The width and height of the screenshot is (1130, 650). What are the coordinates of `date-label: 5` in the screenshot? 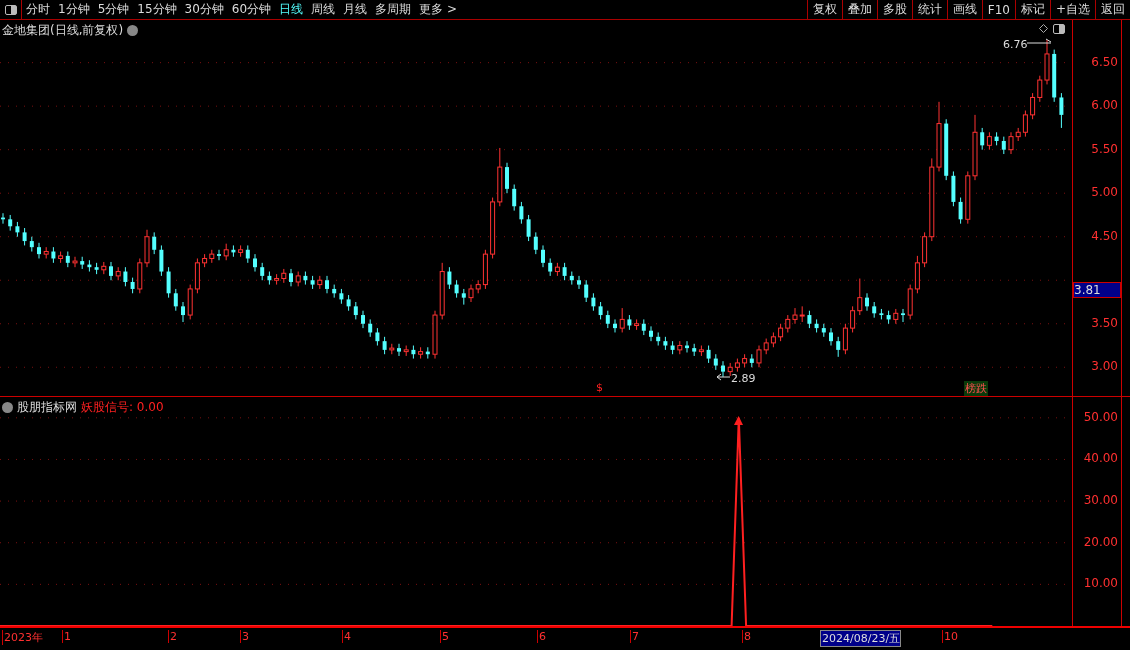 It's located at (444, 637).